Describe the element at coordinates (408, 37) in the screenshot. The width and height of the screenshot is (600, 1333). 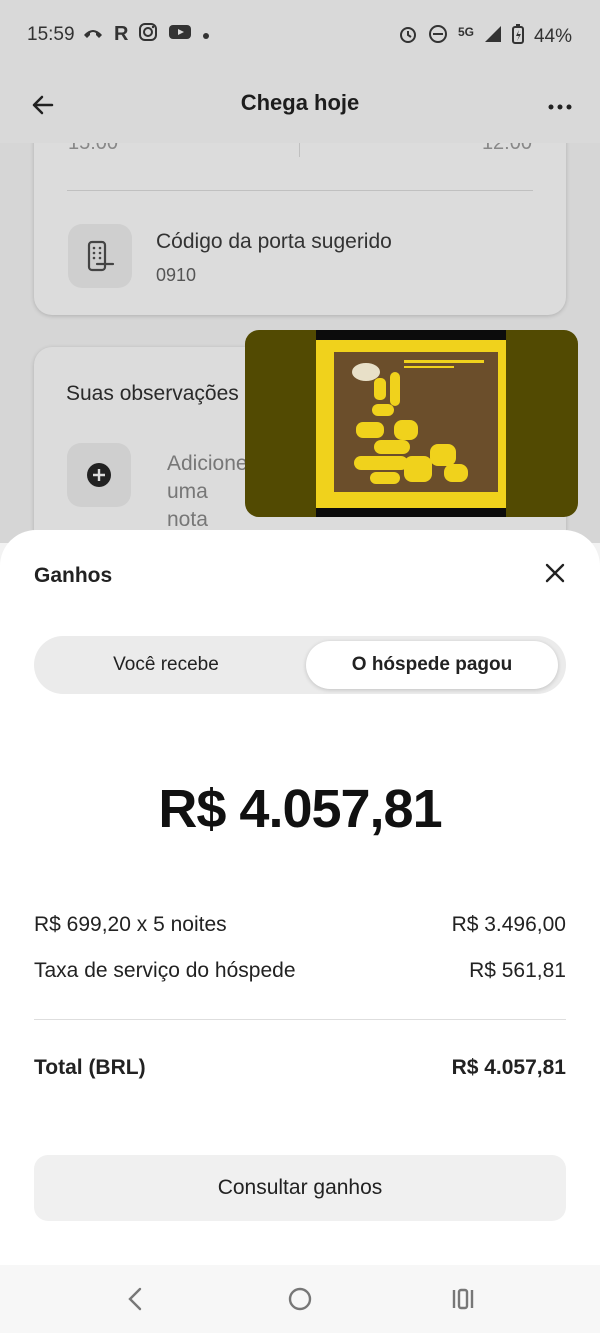
I see `alarm-icon` at that location.